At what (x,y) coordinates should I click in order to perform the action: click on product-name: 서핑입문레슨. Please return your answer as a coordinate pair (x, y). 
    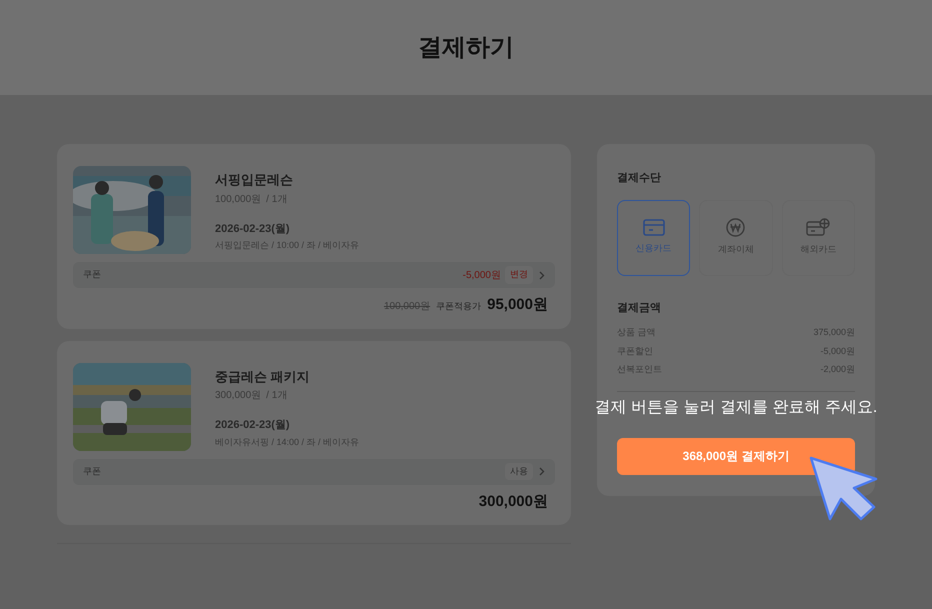
    Looking at the image, I should click on (254, 180).